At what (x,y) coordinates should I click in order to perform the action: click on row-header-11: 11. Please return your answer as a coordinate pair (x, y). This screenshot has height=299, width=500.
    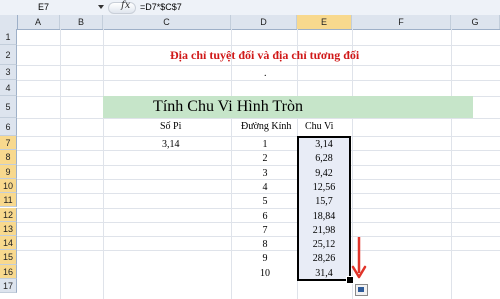
    Looking at the image, I should click on (8, 200).